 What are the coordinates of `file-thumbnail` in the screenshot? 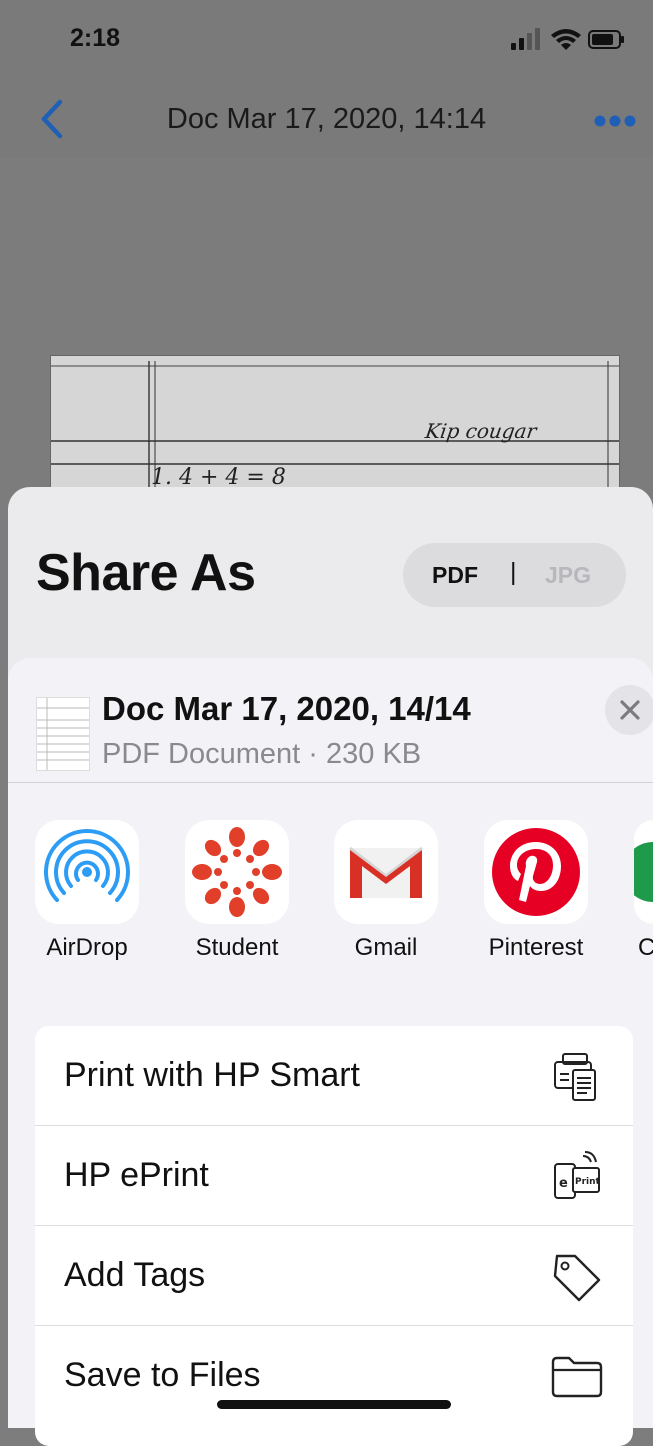 It's located at (63, 734).